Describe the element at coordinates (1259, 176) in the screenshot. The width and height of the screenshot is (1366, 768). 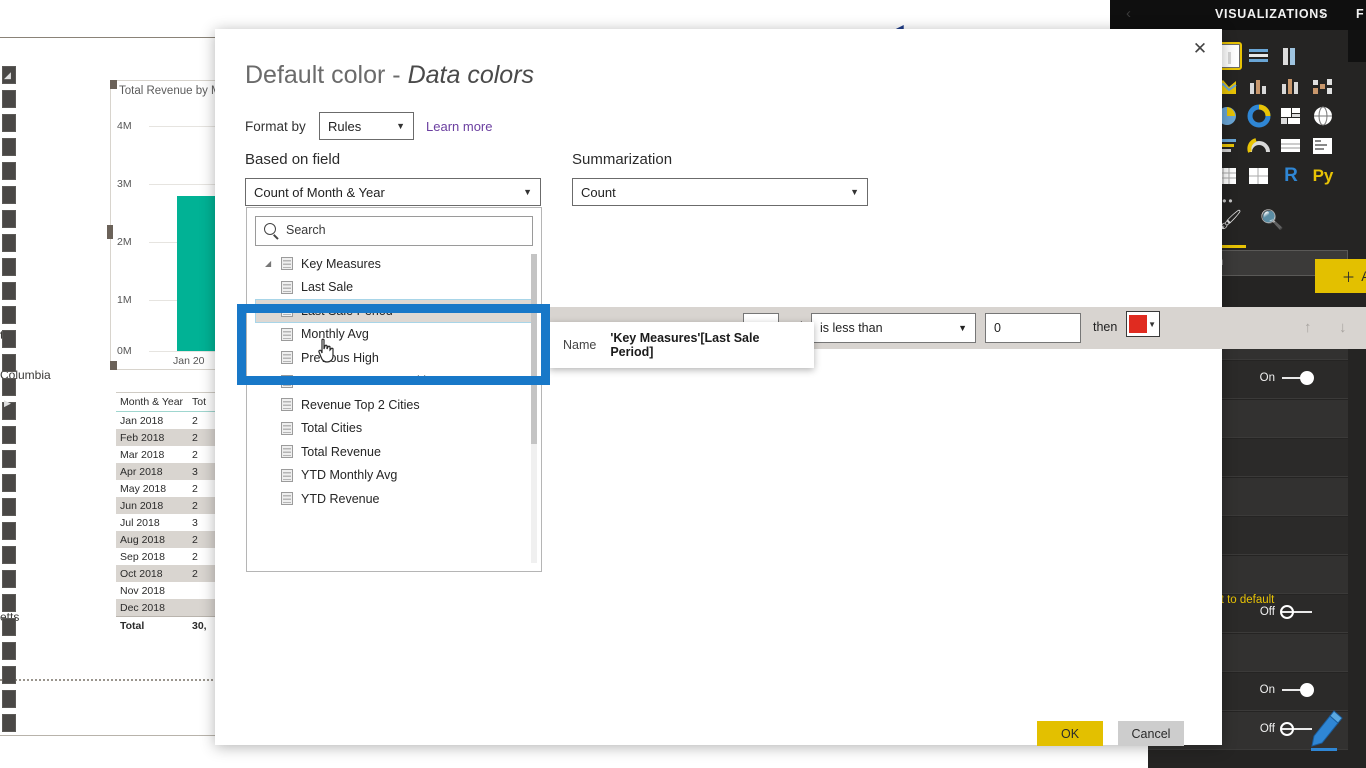
I see `matrix-grid-icon` at that location.